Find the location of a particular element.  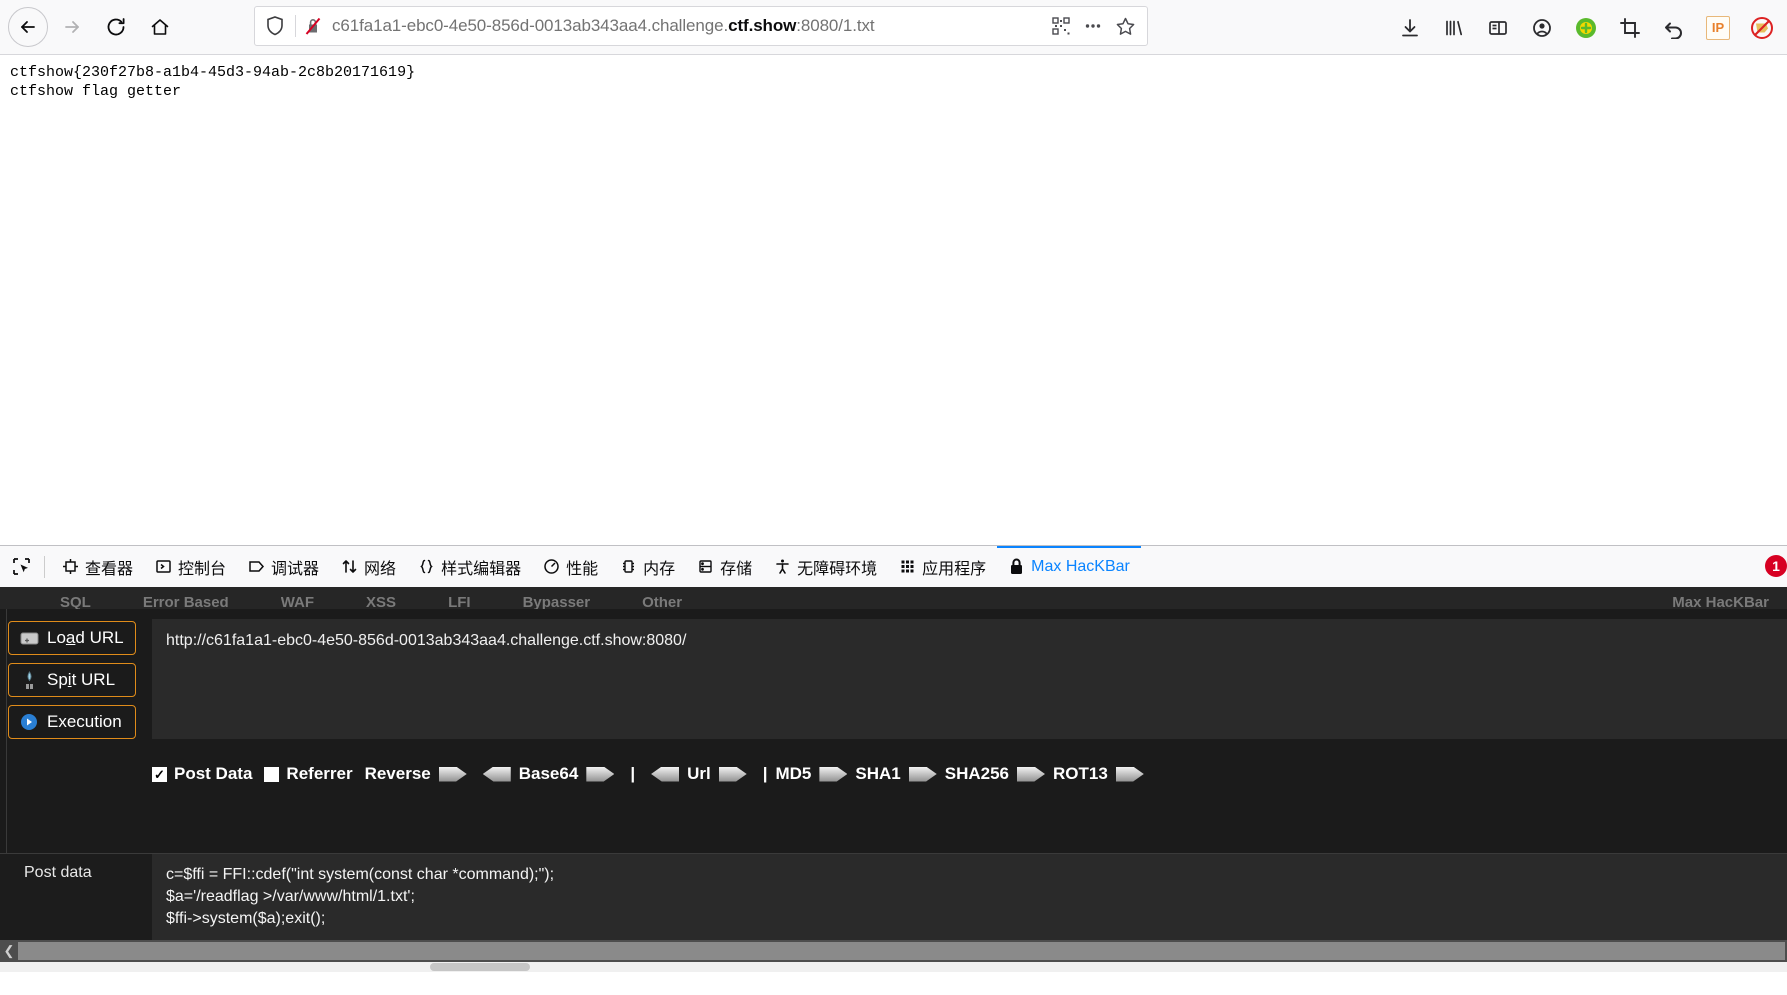

forward-button is located at coordinates (72, 27).